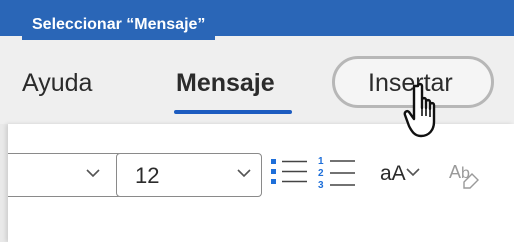  Describe the element at coordinates (147, 175) in the screenshot. I see `font-size-value: 12` at that location.